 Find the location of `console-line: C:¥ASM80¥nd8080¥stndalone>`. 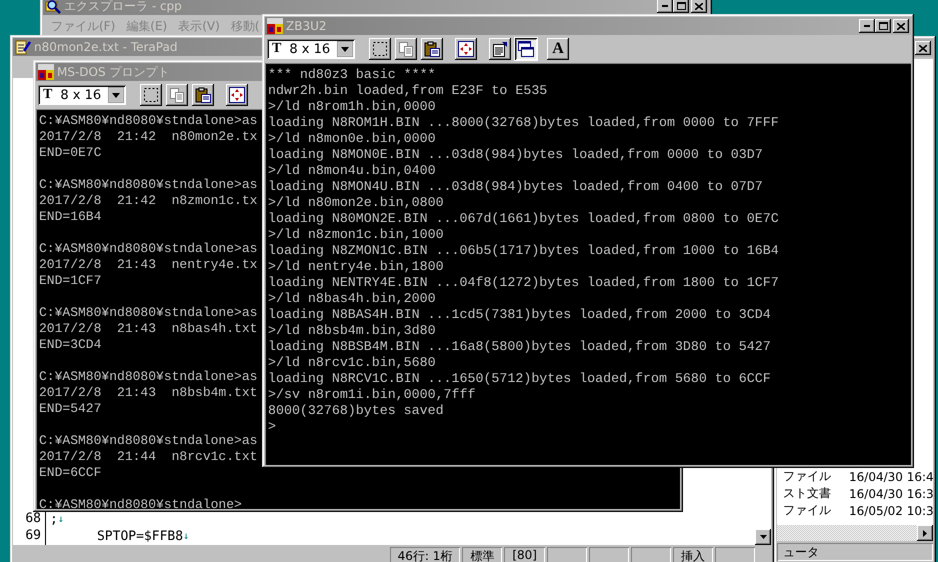

console-line: C:¥ASM80¥nd8080¥stndalone> is located at coordinates (140, 503).